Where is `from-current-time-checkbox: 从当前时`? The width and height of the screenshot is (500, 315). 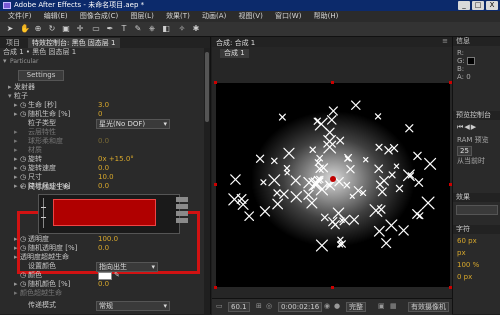
from-current-time-checkbox: 从当前时 is located at coordinates (471, 161).